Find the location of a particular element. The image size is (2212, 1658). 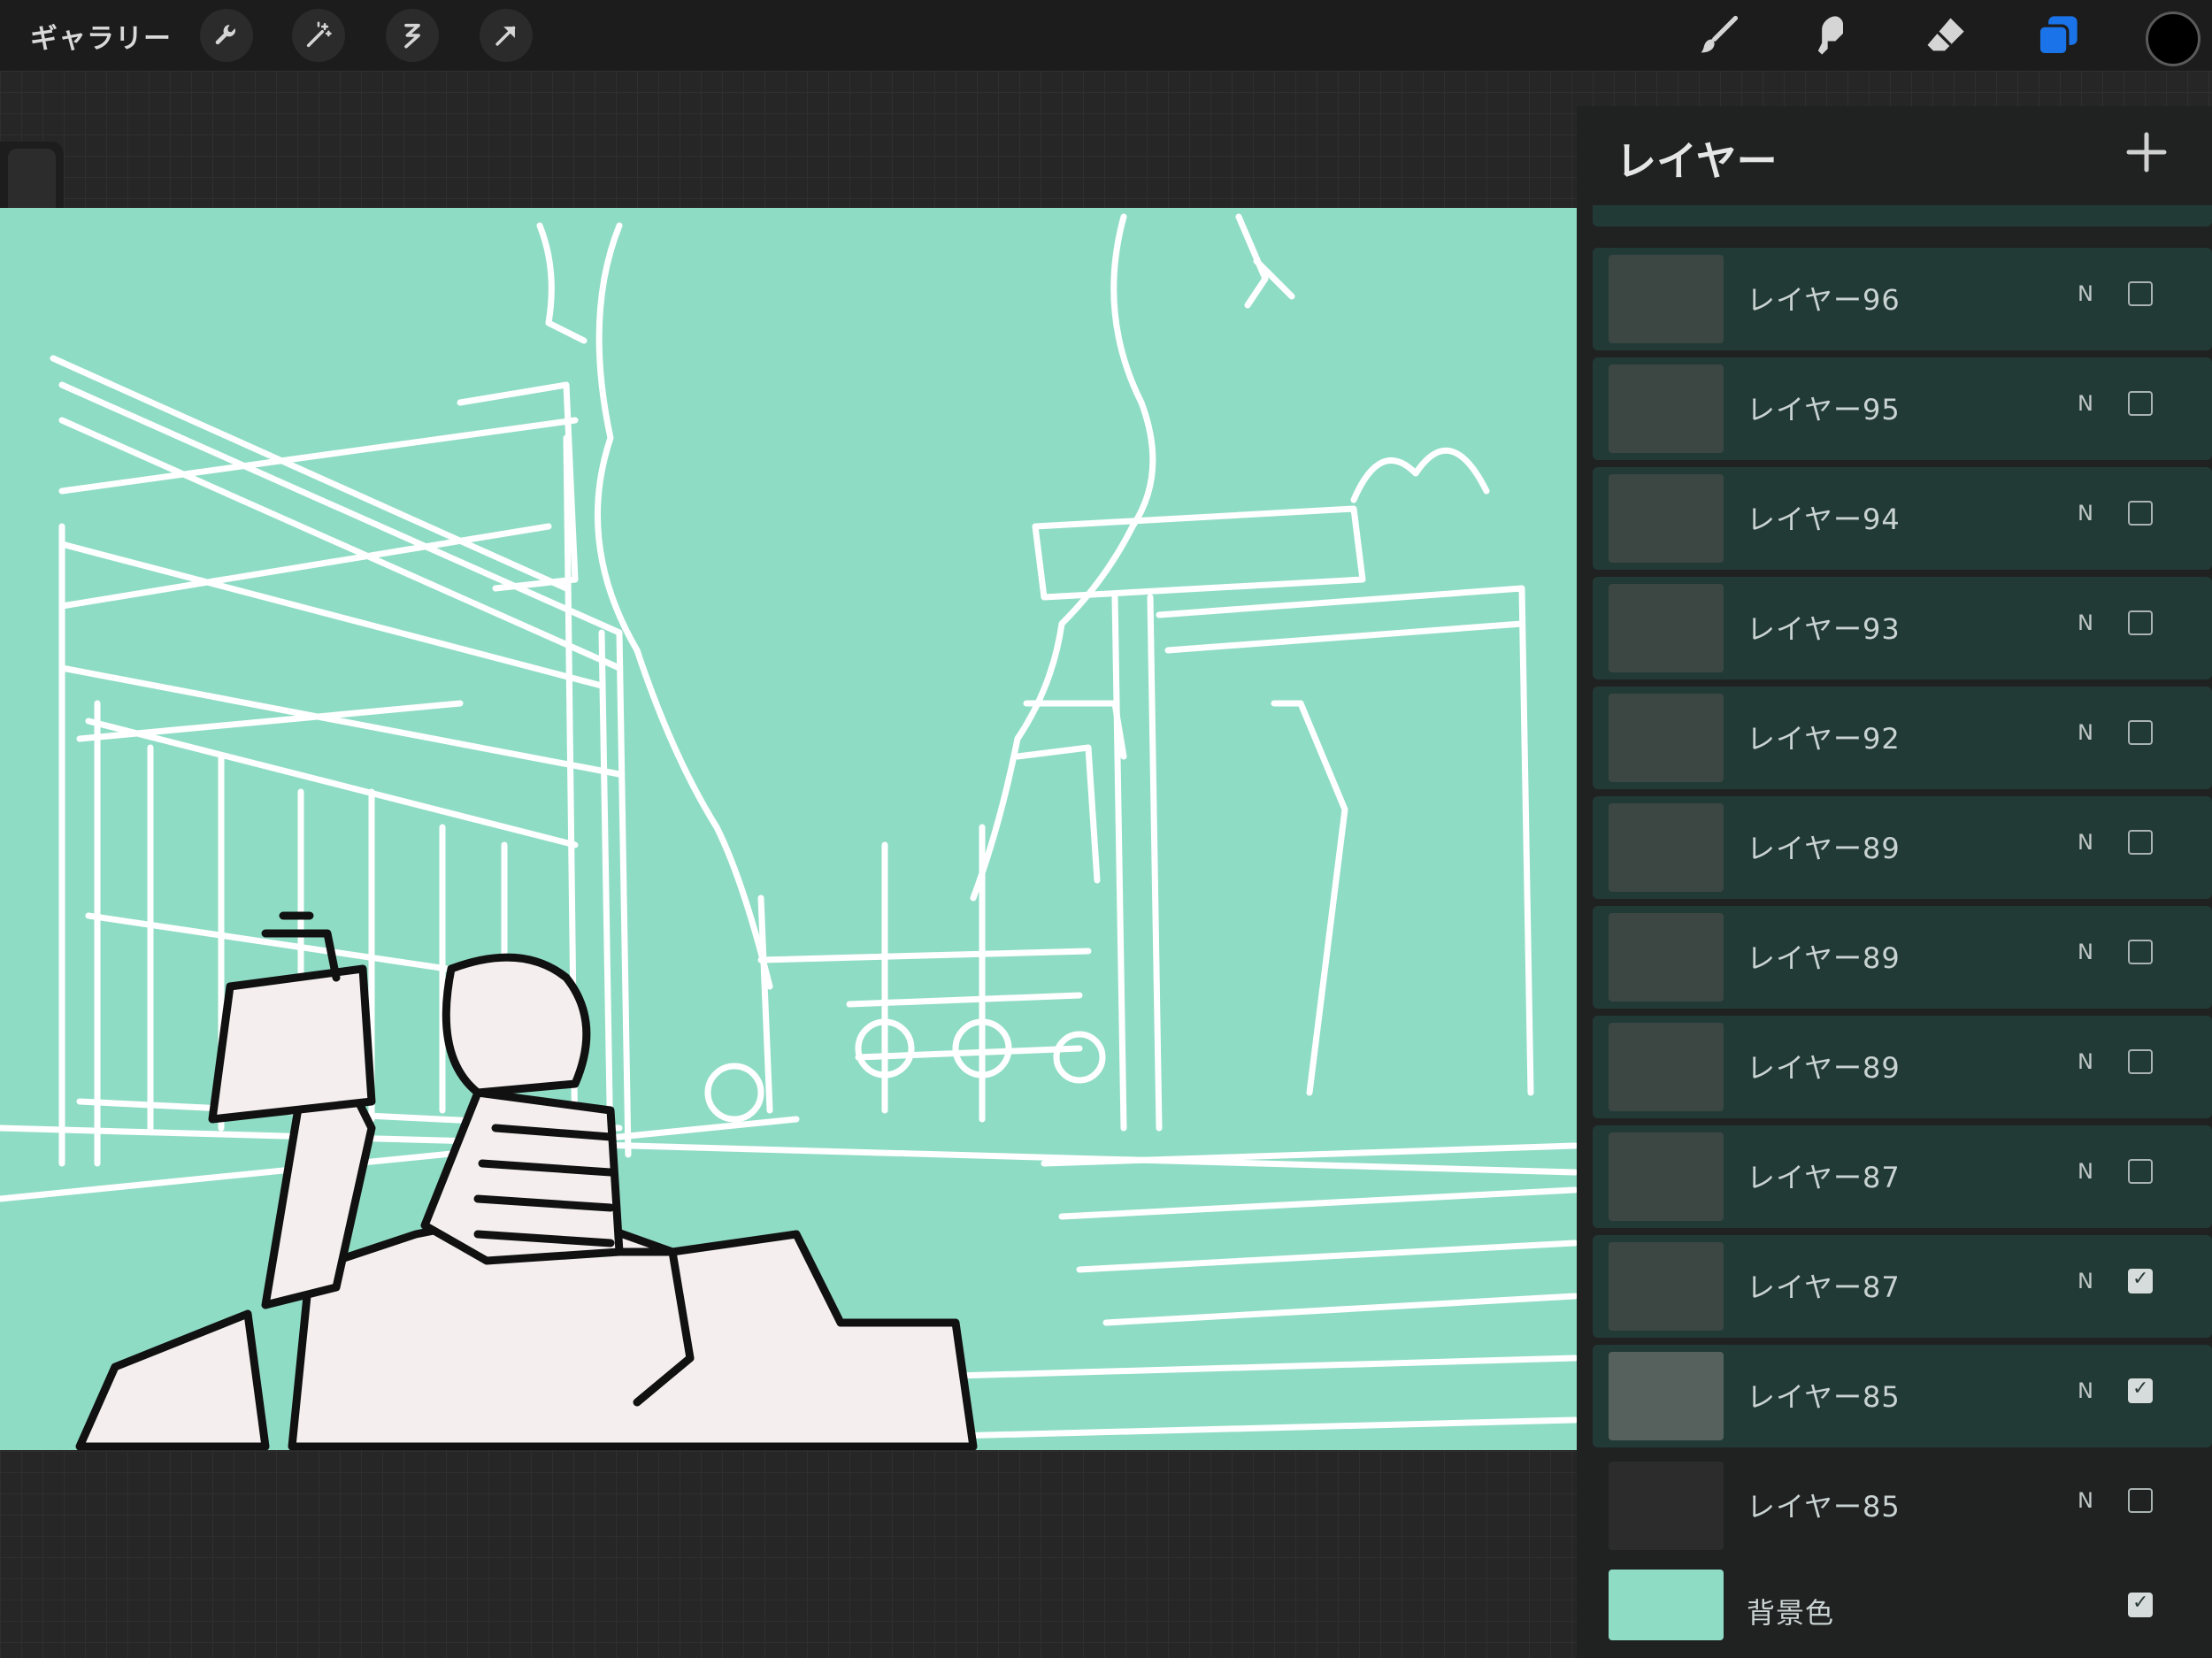

smudge-icon is located at coordinates (1832, 35).